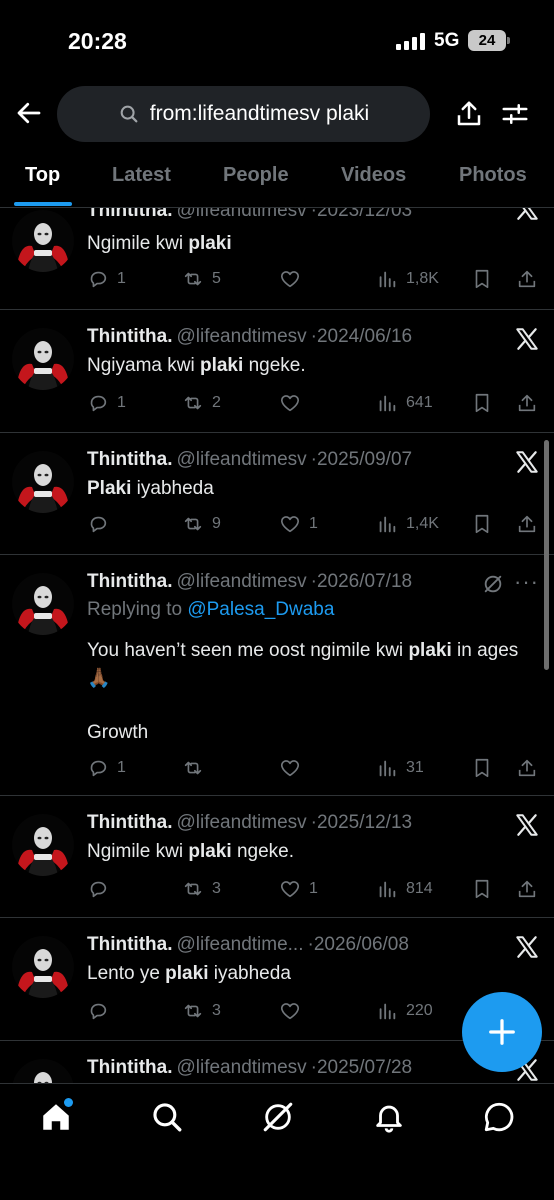 Image resolution: width=554 pixels, height=1200 pixels. What do you see at coordinates (364, 214) in the screenshot?
I see `tweet-date: 2023/12/03` at bounding box center [364, 214].